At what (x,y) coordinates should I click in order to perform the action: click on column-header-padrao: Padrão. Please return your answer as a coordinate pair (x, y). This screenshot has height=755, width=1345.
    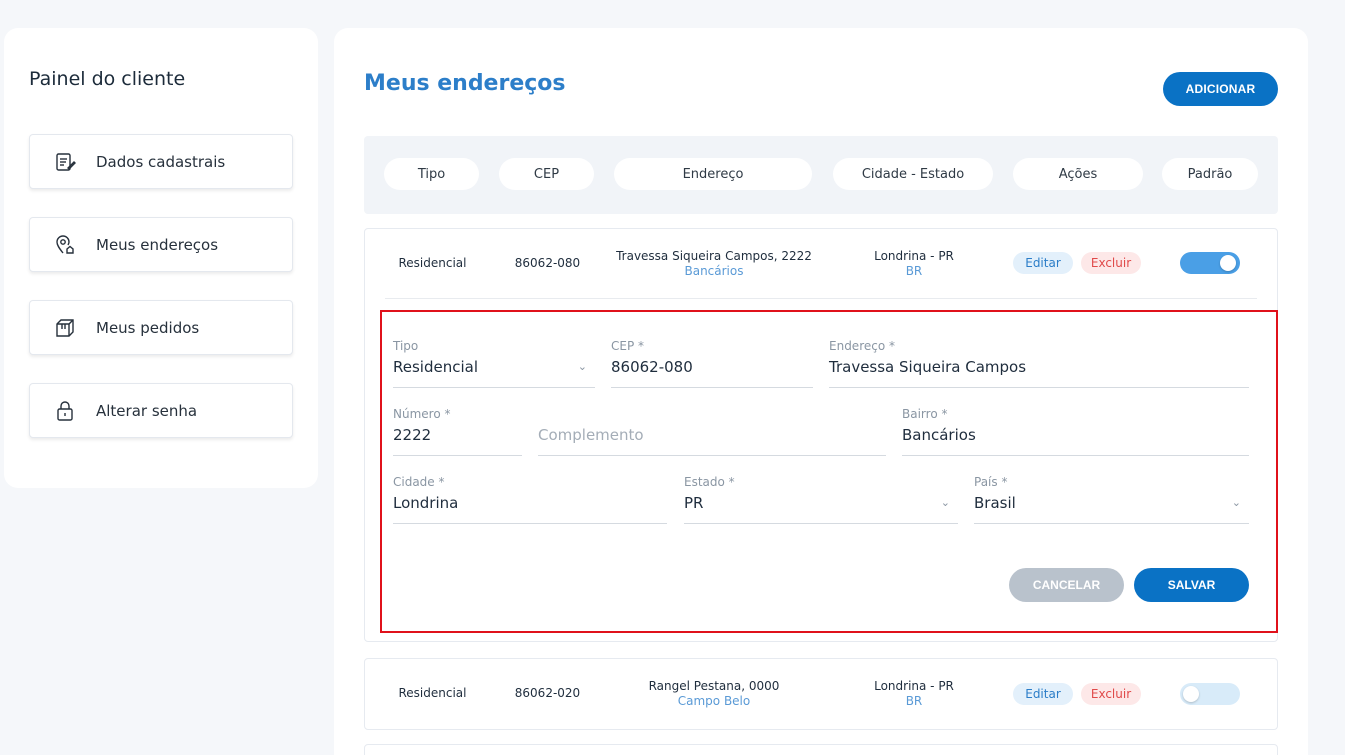
    Looking at the image, I should click on (1210, 174).